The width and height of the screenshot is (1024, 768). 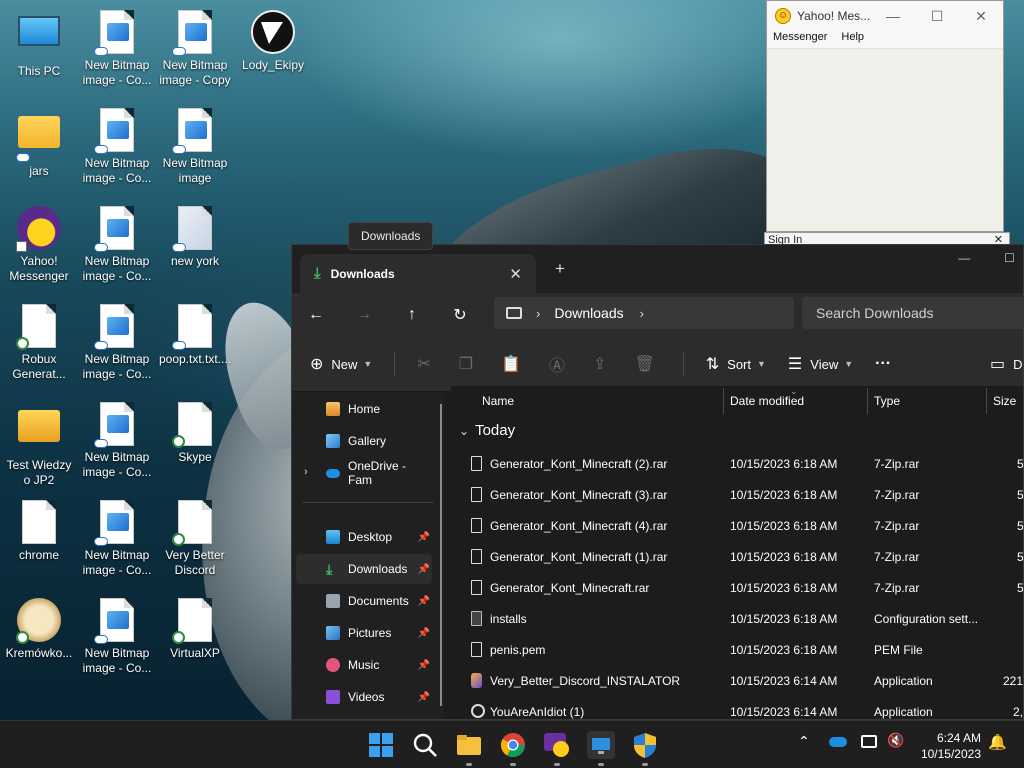 I want to click on sidebar-item-desktop: Desktop 📌, so click(x=364, y=537).